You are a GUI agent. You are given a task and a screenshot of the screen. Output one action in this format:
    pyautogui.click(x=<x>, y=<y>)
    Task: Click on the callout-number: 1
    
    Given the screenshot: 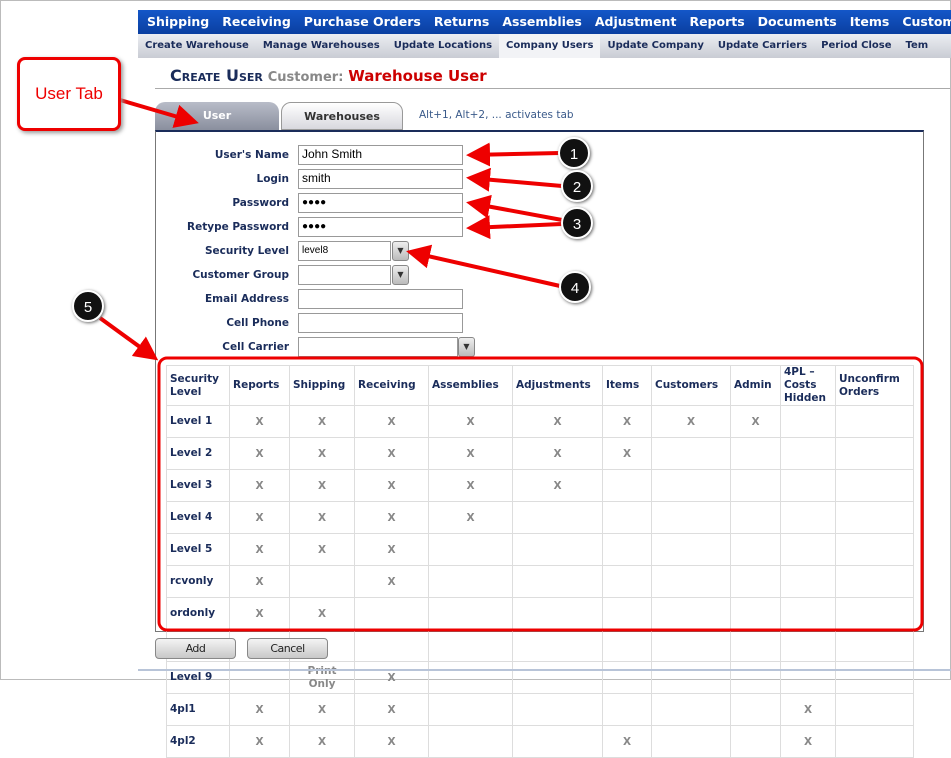 What is the action you would take?
    pyautogui.click(x=574, y=153)
    